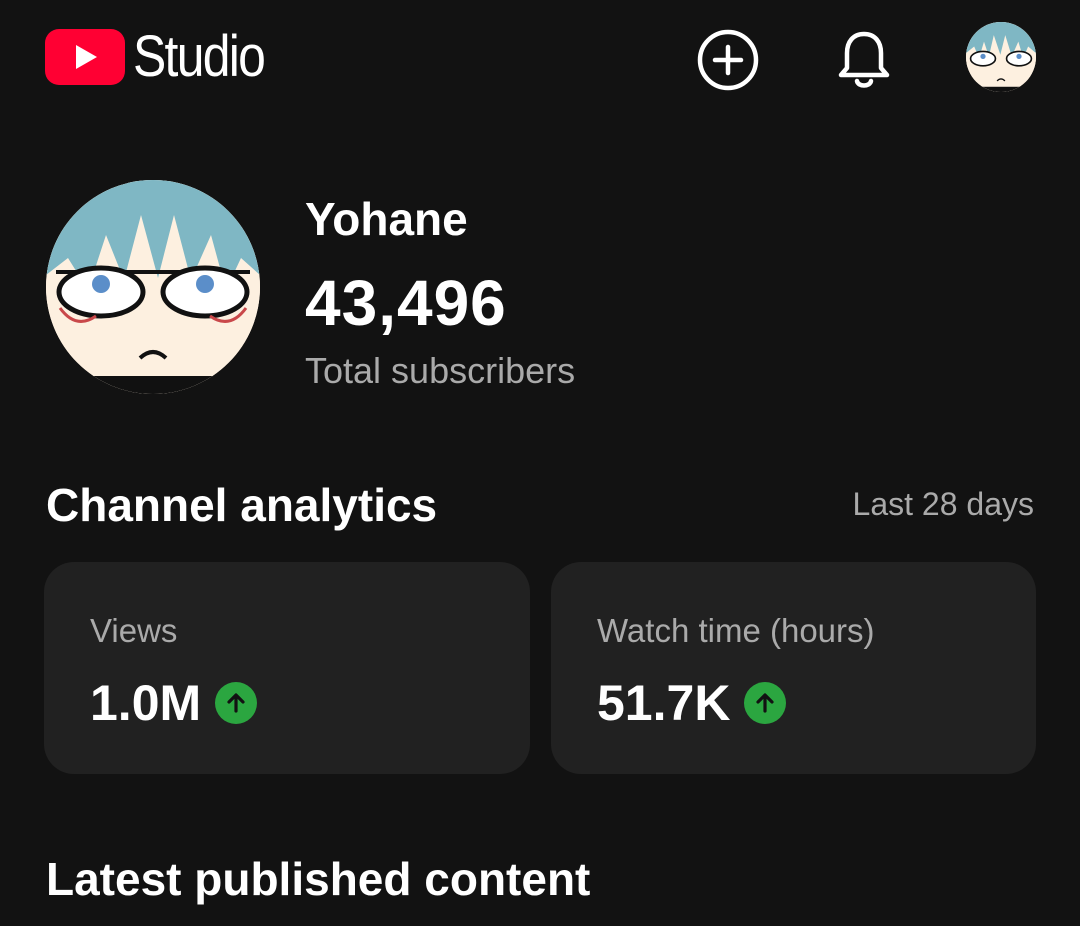  Describe the element at coordinates (793, 668) in the screenshot. I see `watch-time-card: Watch time (hours) 51.7K` at that location.